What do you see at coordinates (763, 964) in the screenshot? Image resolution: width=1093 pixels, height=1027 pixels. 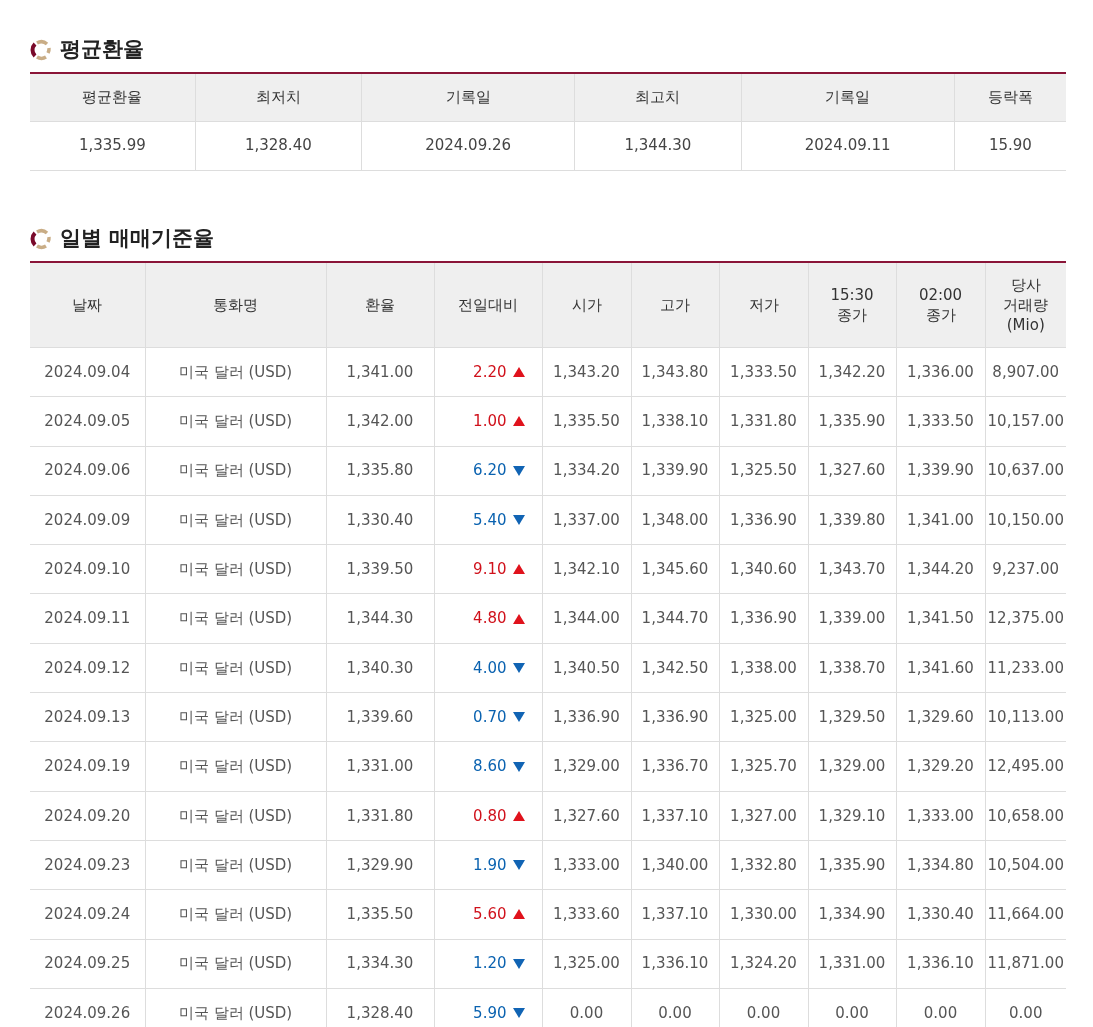 I see `table-cell: 1,324.20` at bounding box center [763, 964].